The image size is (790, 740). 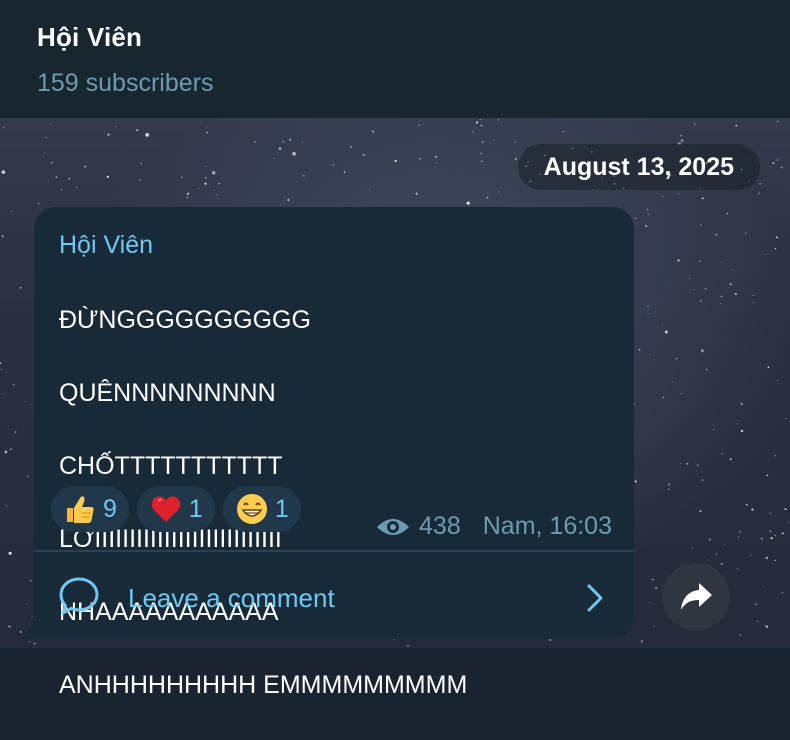 I want to click on comment-bubble-icon, so click(x=79, y=596).